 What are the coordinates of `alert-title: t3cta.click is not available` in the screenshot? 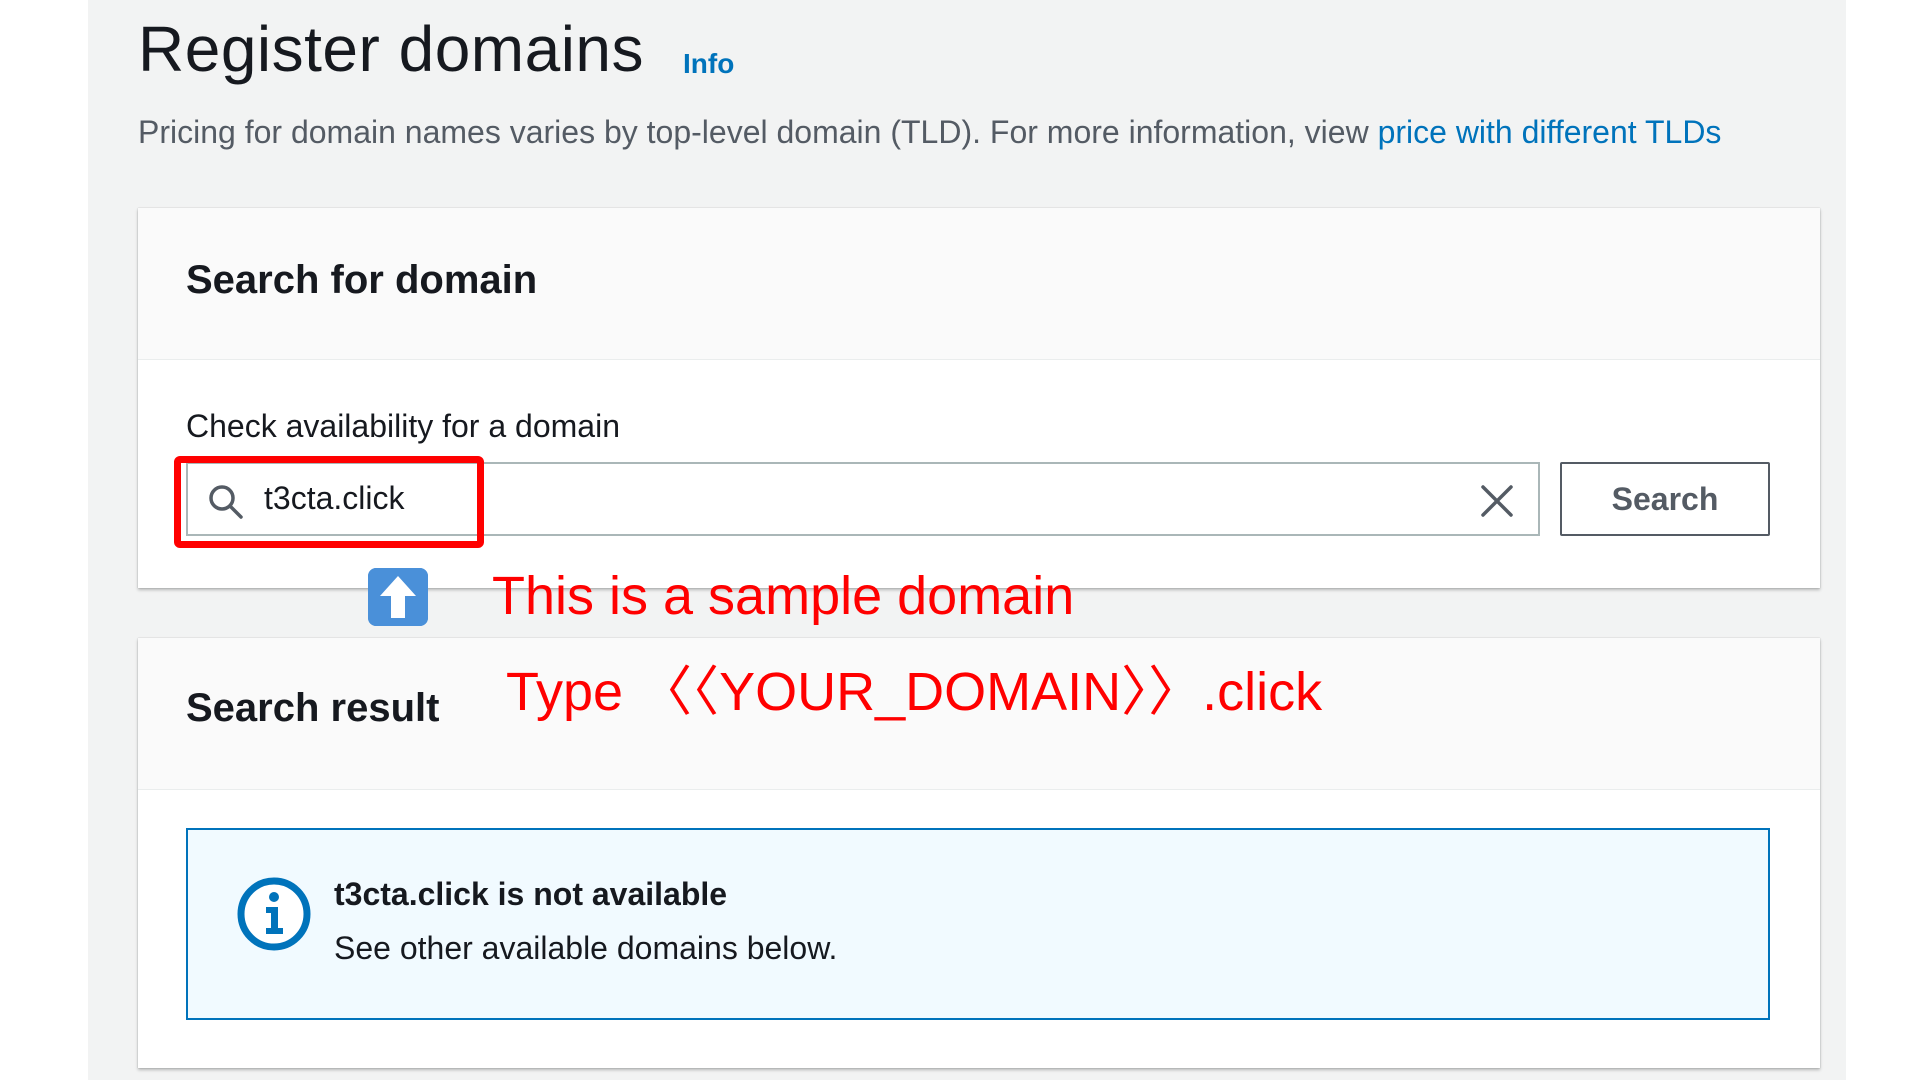 It's located at (531, 894).